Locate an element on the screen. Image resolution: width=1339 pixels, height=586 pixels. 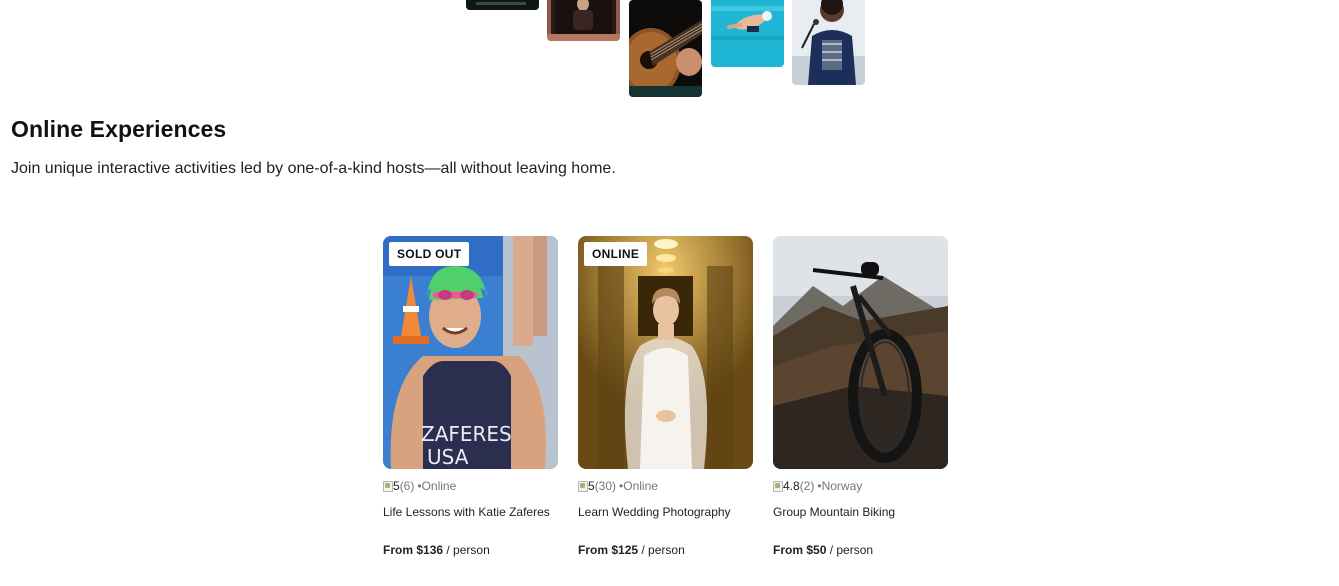
jersey-country-text: USA is located at coordinates (448, 457).